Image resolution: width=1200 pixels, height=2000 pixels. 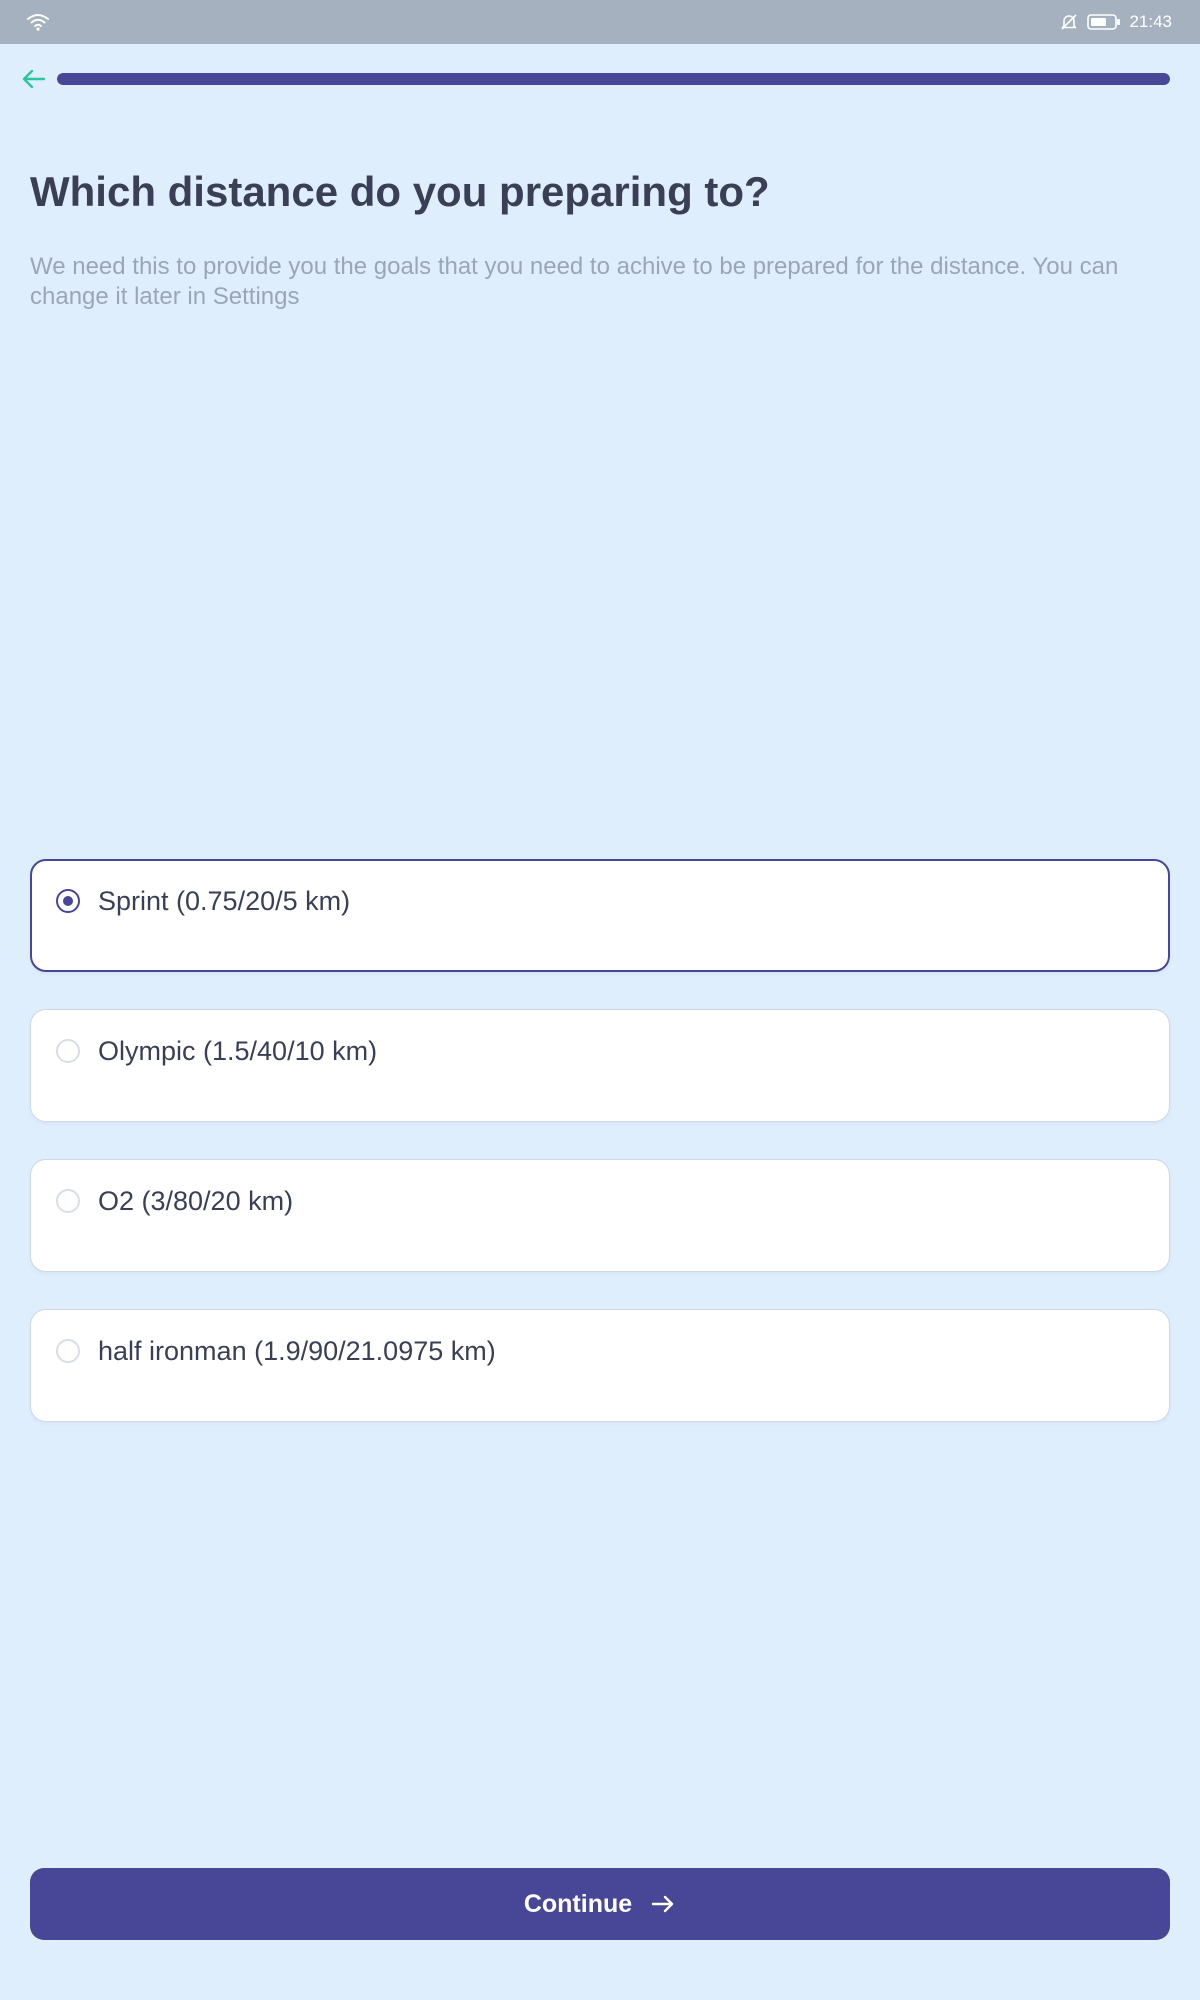 I want to click on arrow-right-icon, so click(x=662, y=1904).